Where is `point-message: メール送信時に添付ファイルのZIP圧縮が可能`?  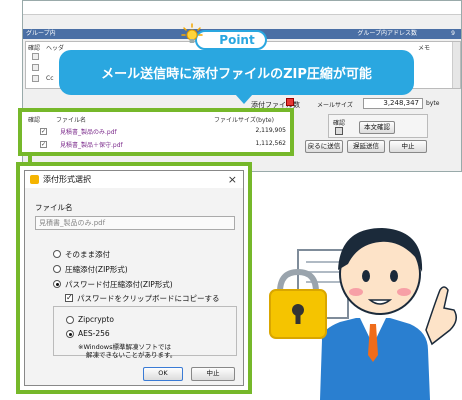
point-message: メール送信時に添付ファイルのZIP圧縮が可能 is located at coordinates (236, 74).